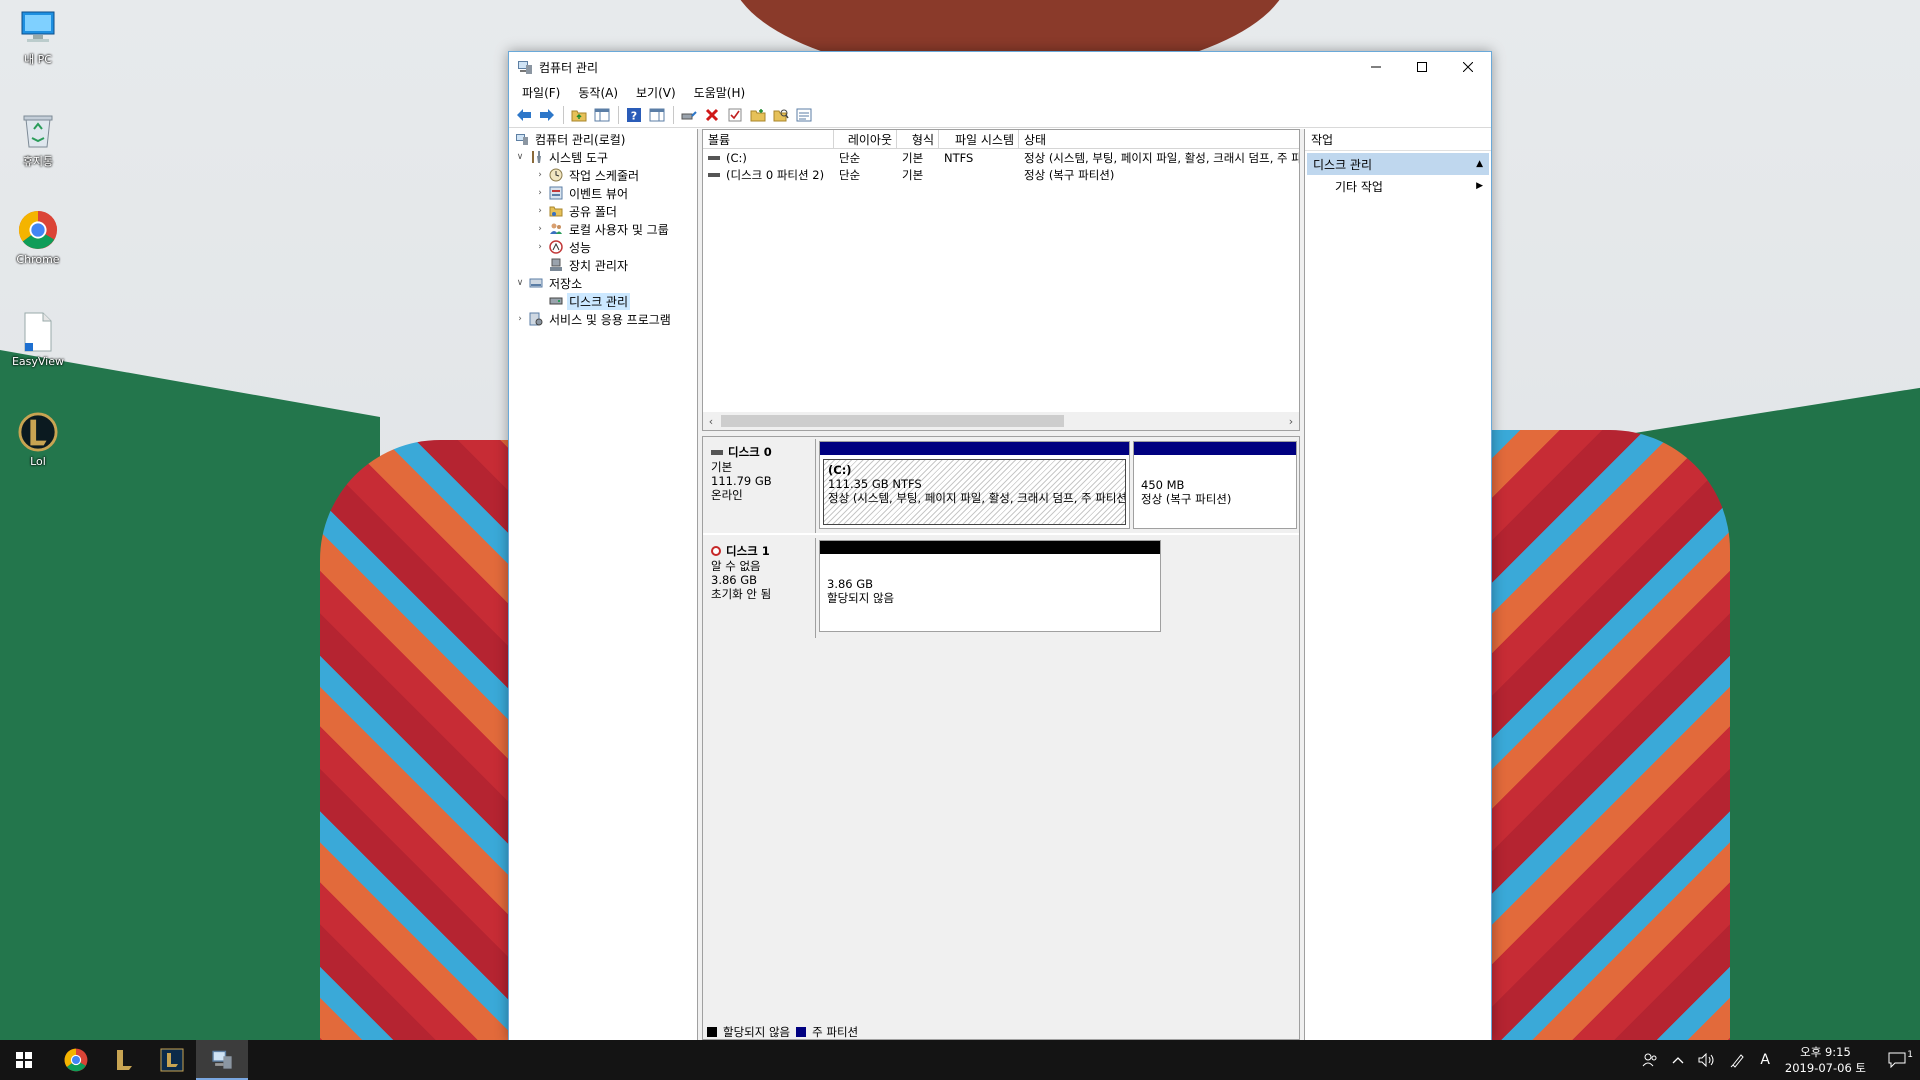 Image resolution: width=1920 pixels, height=1080 pixels. Describe the element at coordinates (720, 92) in the screenshot. I see `menu-help: 도움말(H)` at that location.